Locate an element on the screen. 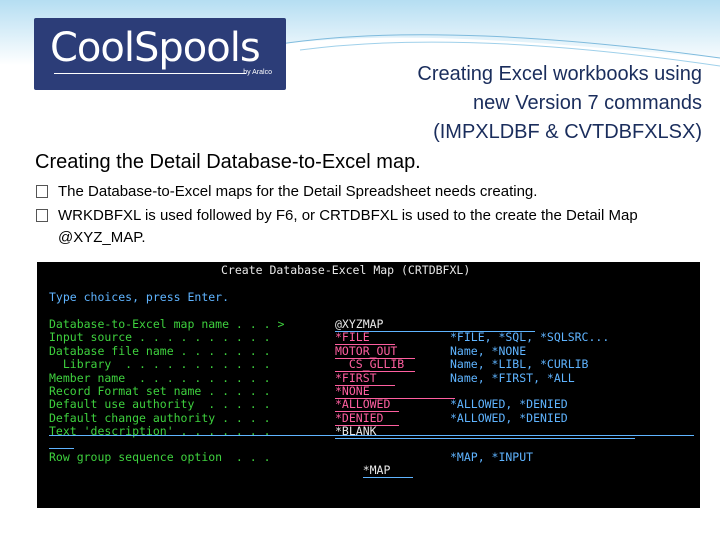 This screenshot has height=540, width=720. logo-underline is located at coordinates (150, 73).